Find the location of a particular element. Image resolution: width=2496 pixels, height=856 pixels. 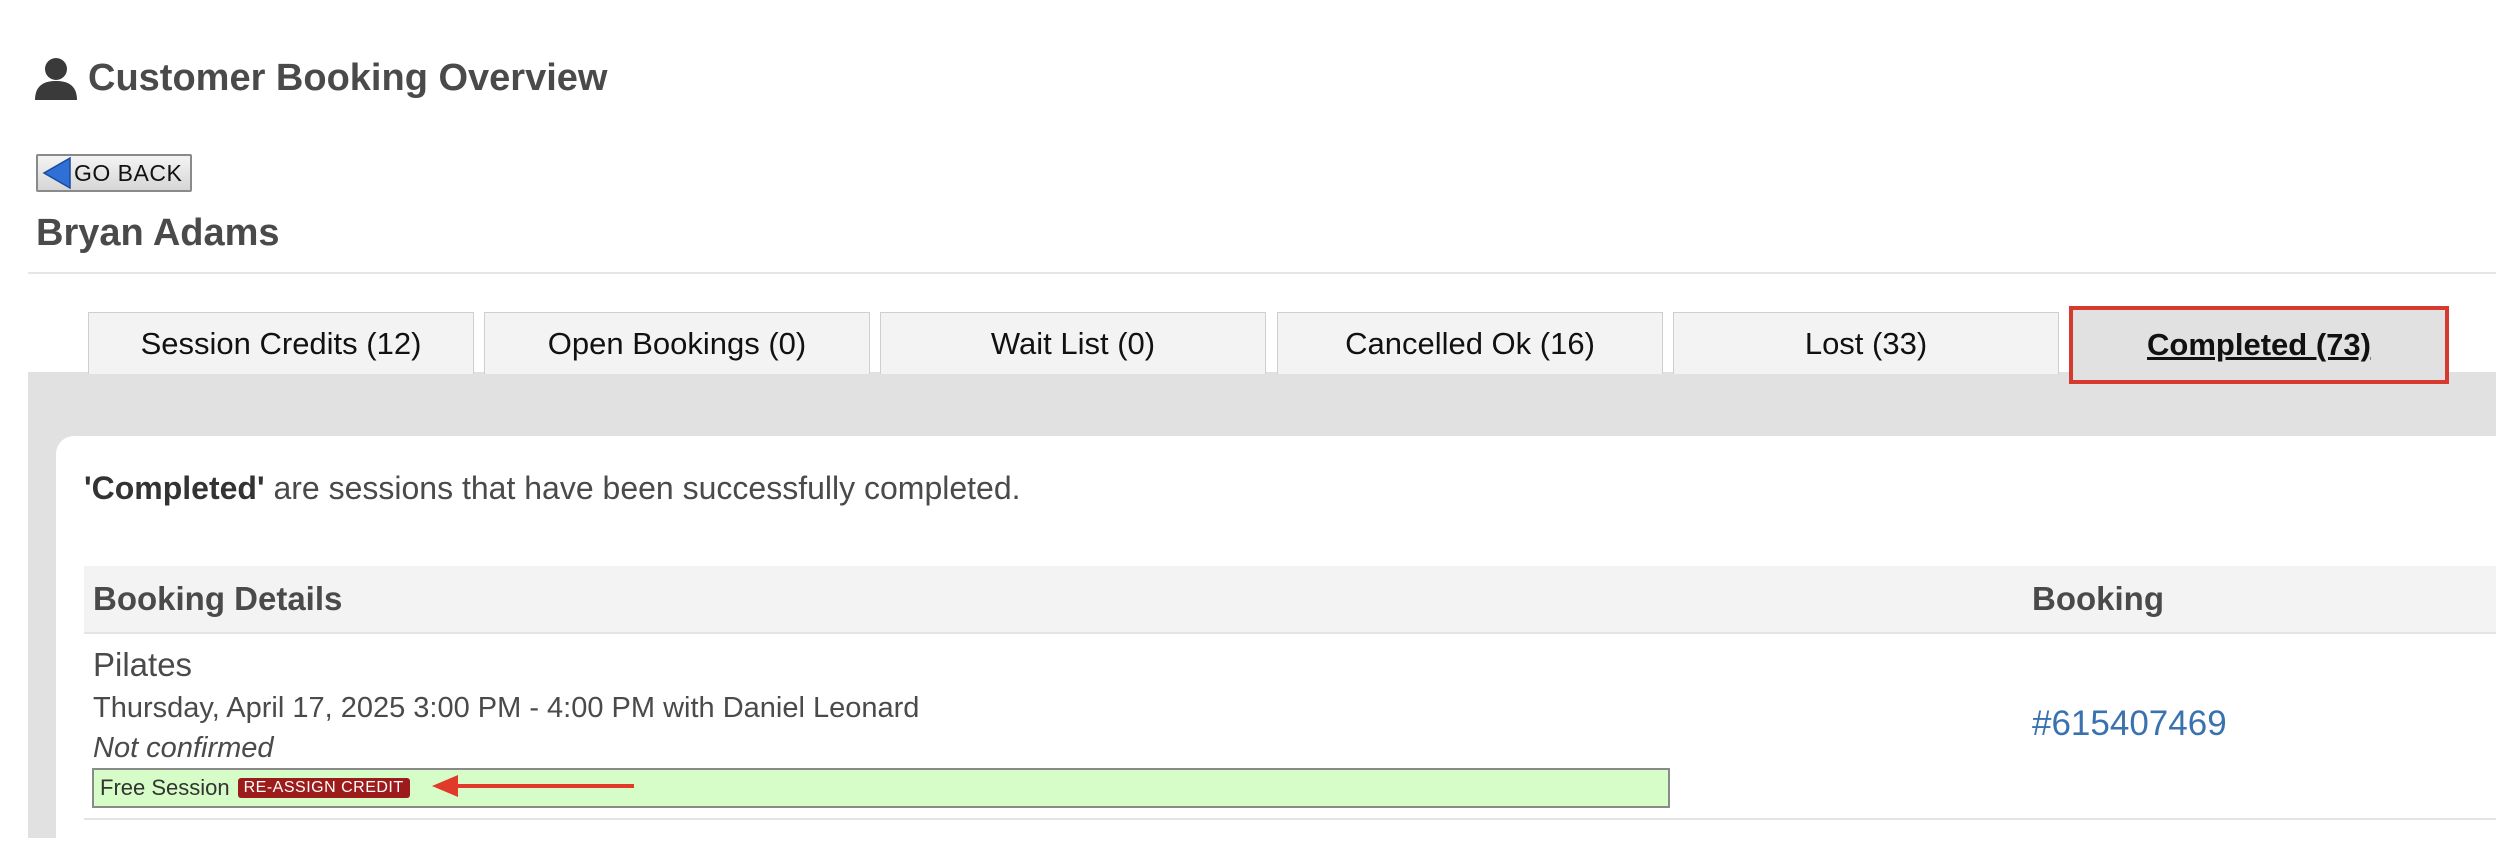

tab-cancelled-ok: Cancelled Ok (16) is located at coordinates (1470, 343).